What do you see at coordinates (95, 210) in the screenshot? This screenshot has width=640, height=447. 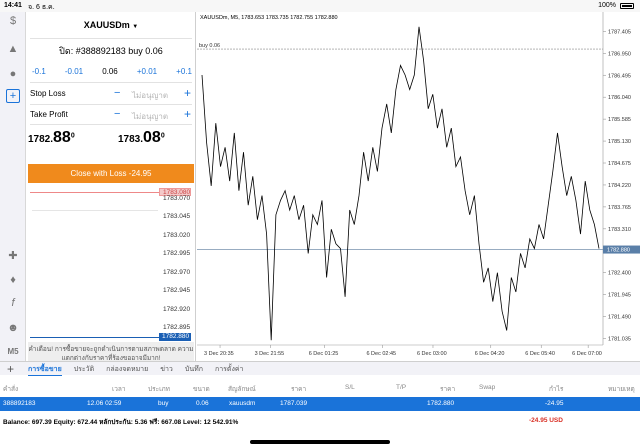 I see `dom-line` at bounding box center [95, 210].